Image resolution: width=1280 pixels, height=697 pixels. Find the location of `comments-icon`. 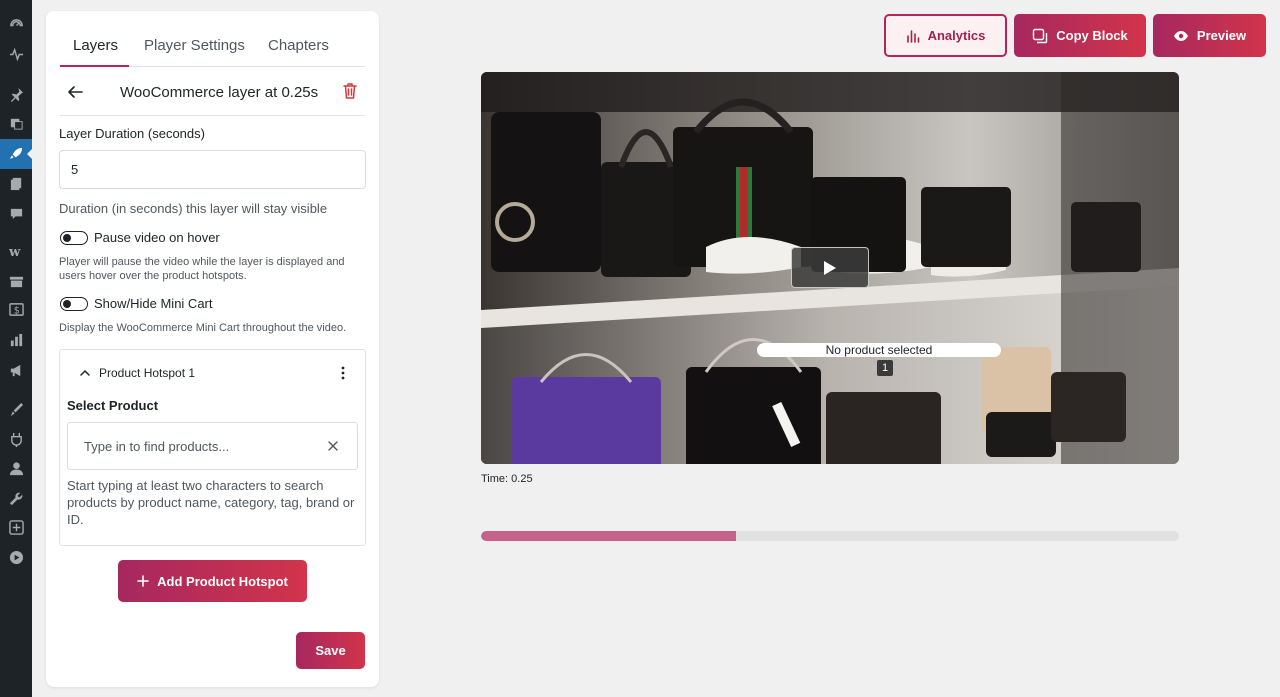

comments-icon is located at coordinates (16, 213).